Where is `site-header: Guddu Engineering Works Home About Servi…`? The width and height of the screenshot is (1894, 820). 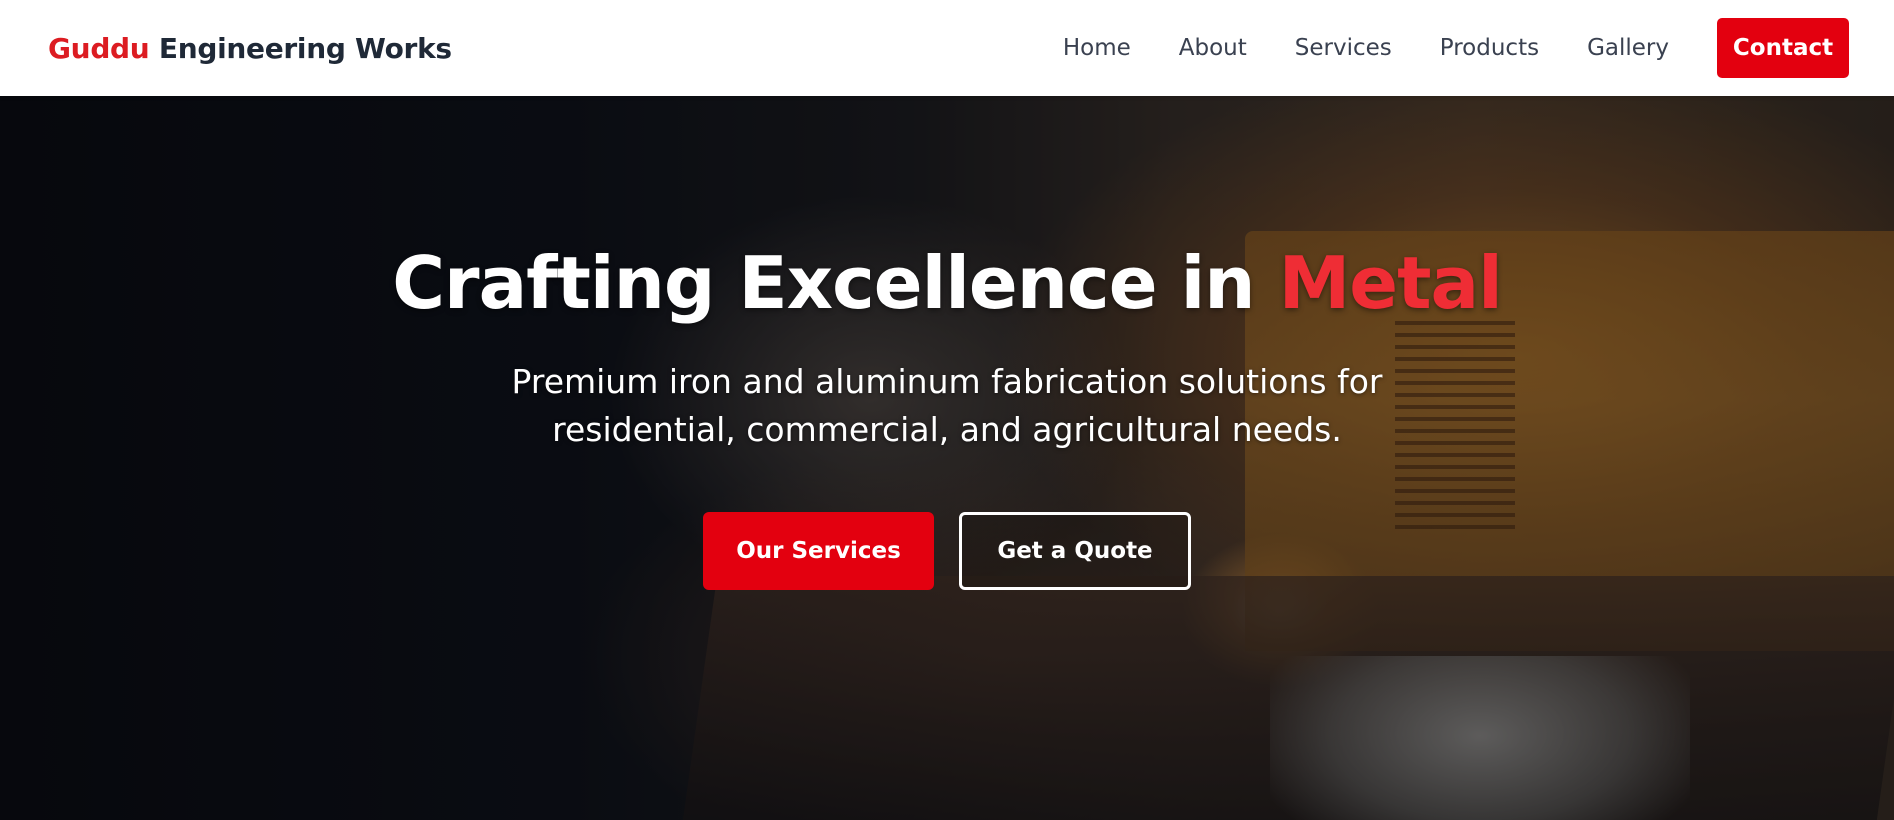 site-header: Guddu Engineering Works Home About Servi… is located at coordinates (947, 48).